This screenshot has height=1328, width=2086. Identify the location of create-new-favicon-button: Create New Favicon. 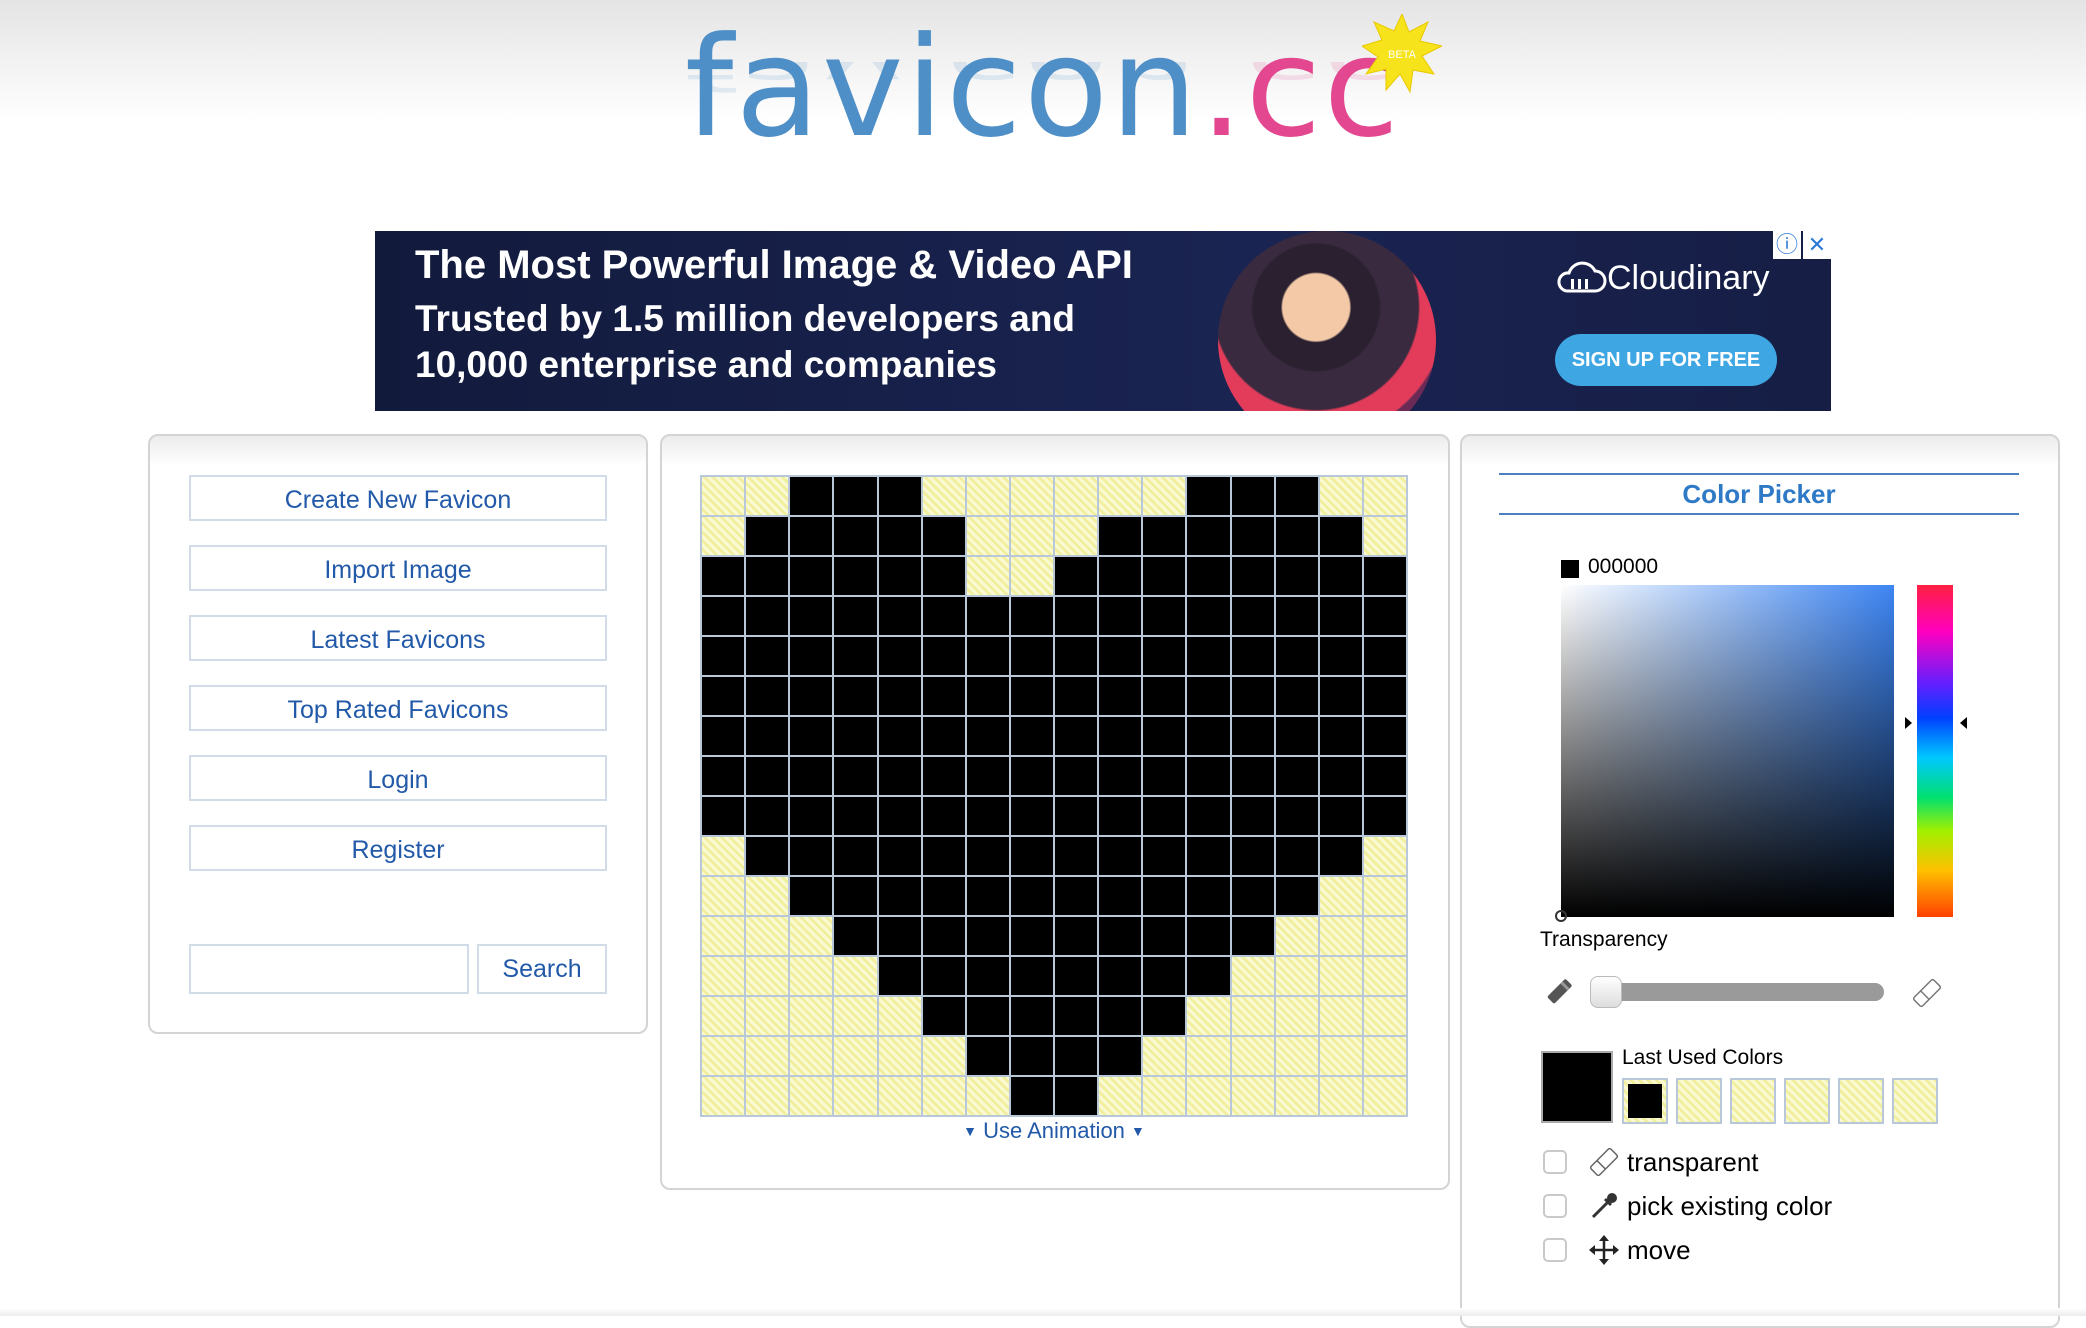
(398, 498).